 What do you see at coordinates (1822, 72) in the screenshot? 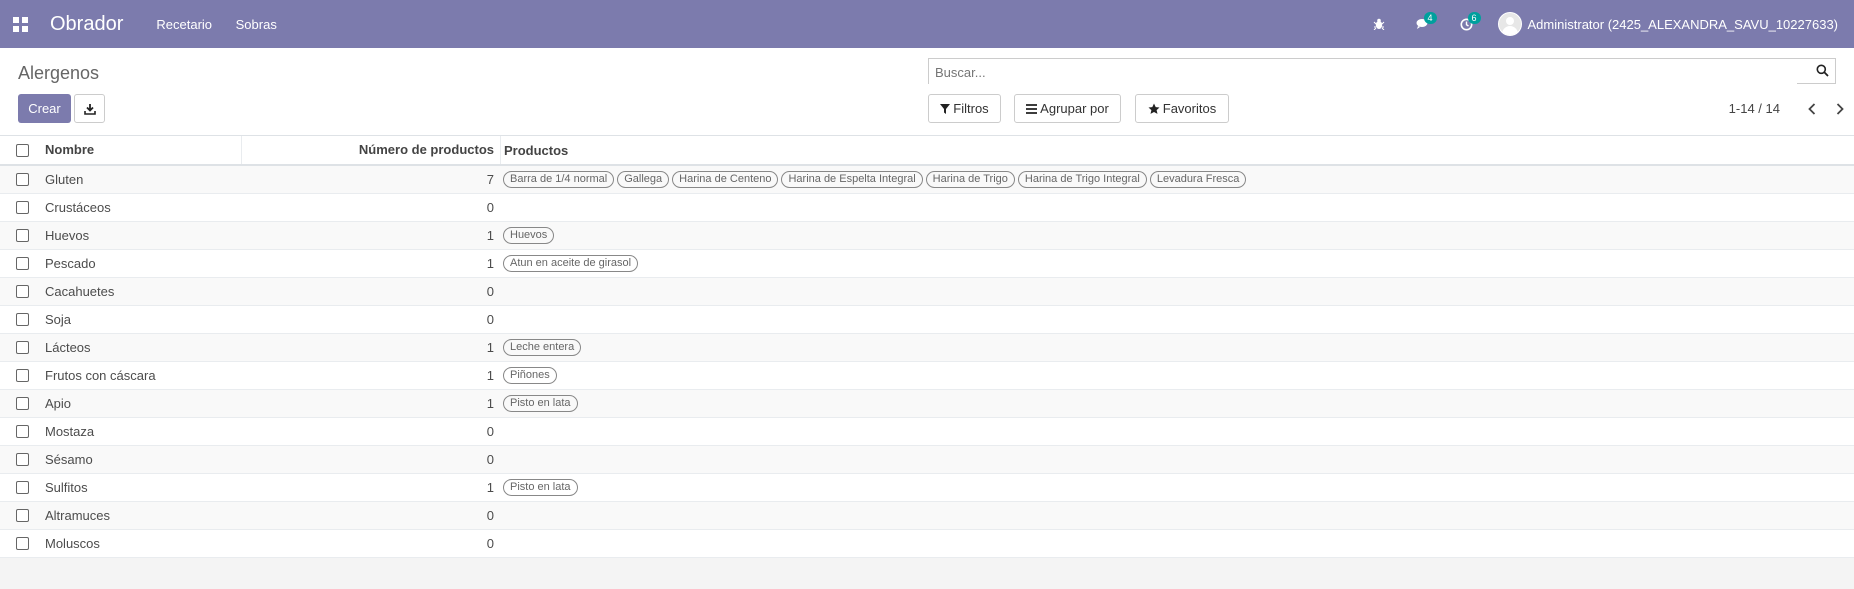
I see `search-icon` at bounding box center [1822, 72].